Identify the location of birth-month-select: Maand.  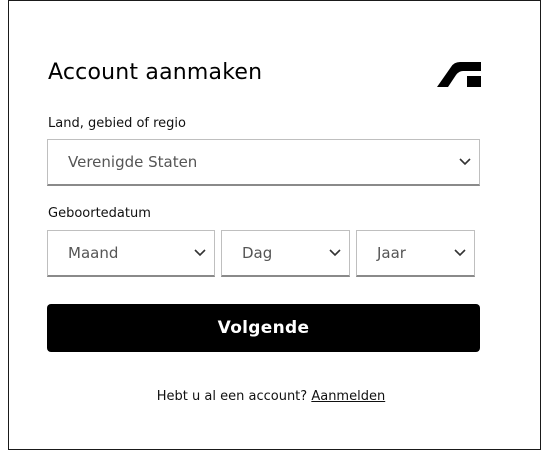
(131, 253).